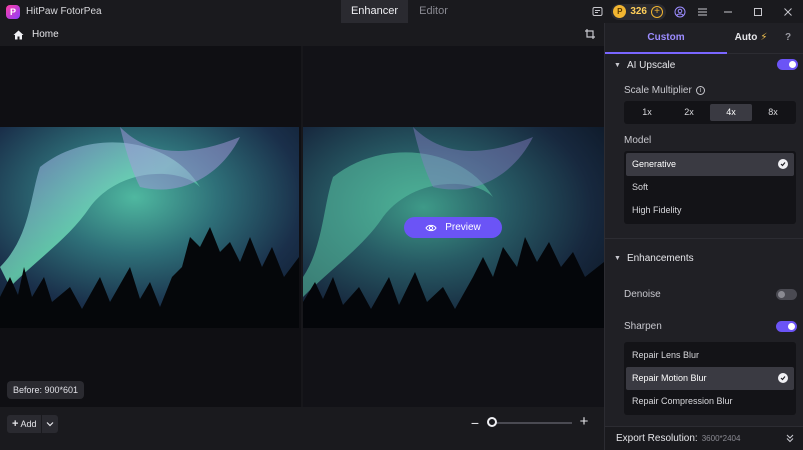 This screenshot has height=450, width=803. Describe the element at coordinates (786, 294) in the screenshot. I see `denoise-toggle` at that location.